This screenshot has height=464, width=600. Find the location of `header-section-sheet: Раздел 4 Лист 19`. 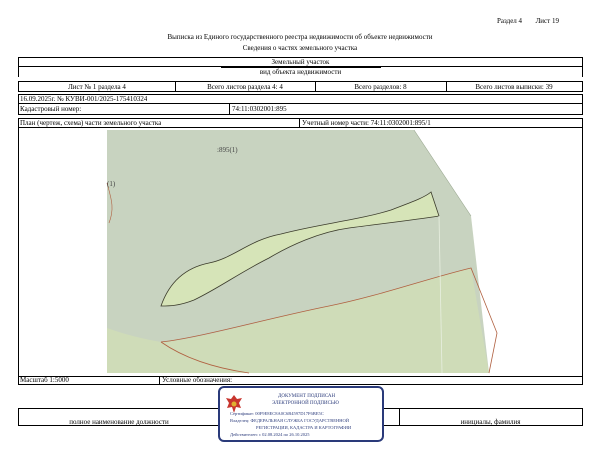

header-section-sheet: Раздел 4 Лист 19 is located at coordinates (528, 21).